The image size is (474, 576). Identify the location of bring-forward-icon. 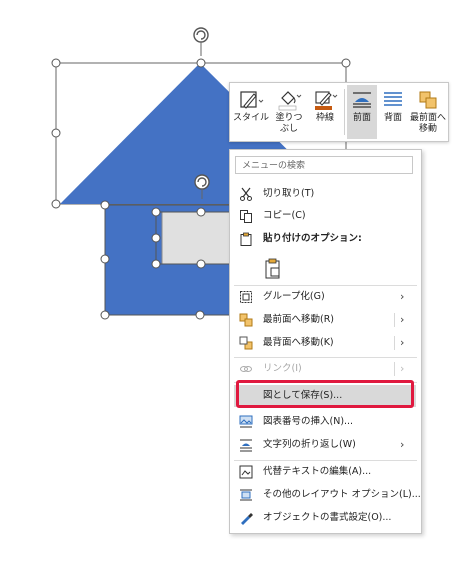
(362, 100).